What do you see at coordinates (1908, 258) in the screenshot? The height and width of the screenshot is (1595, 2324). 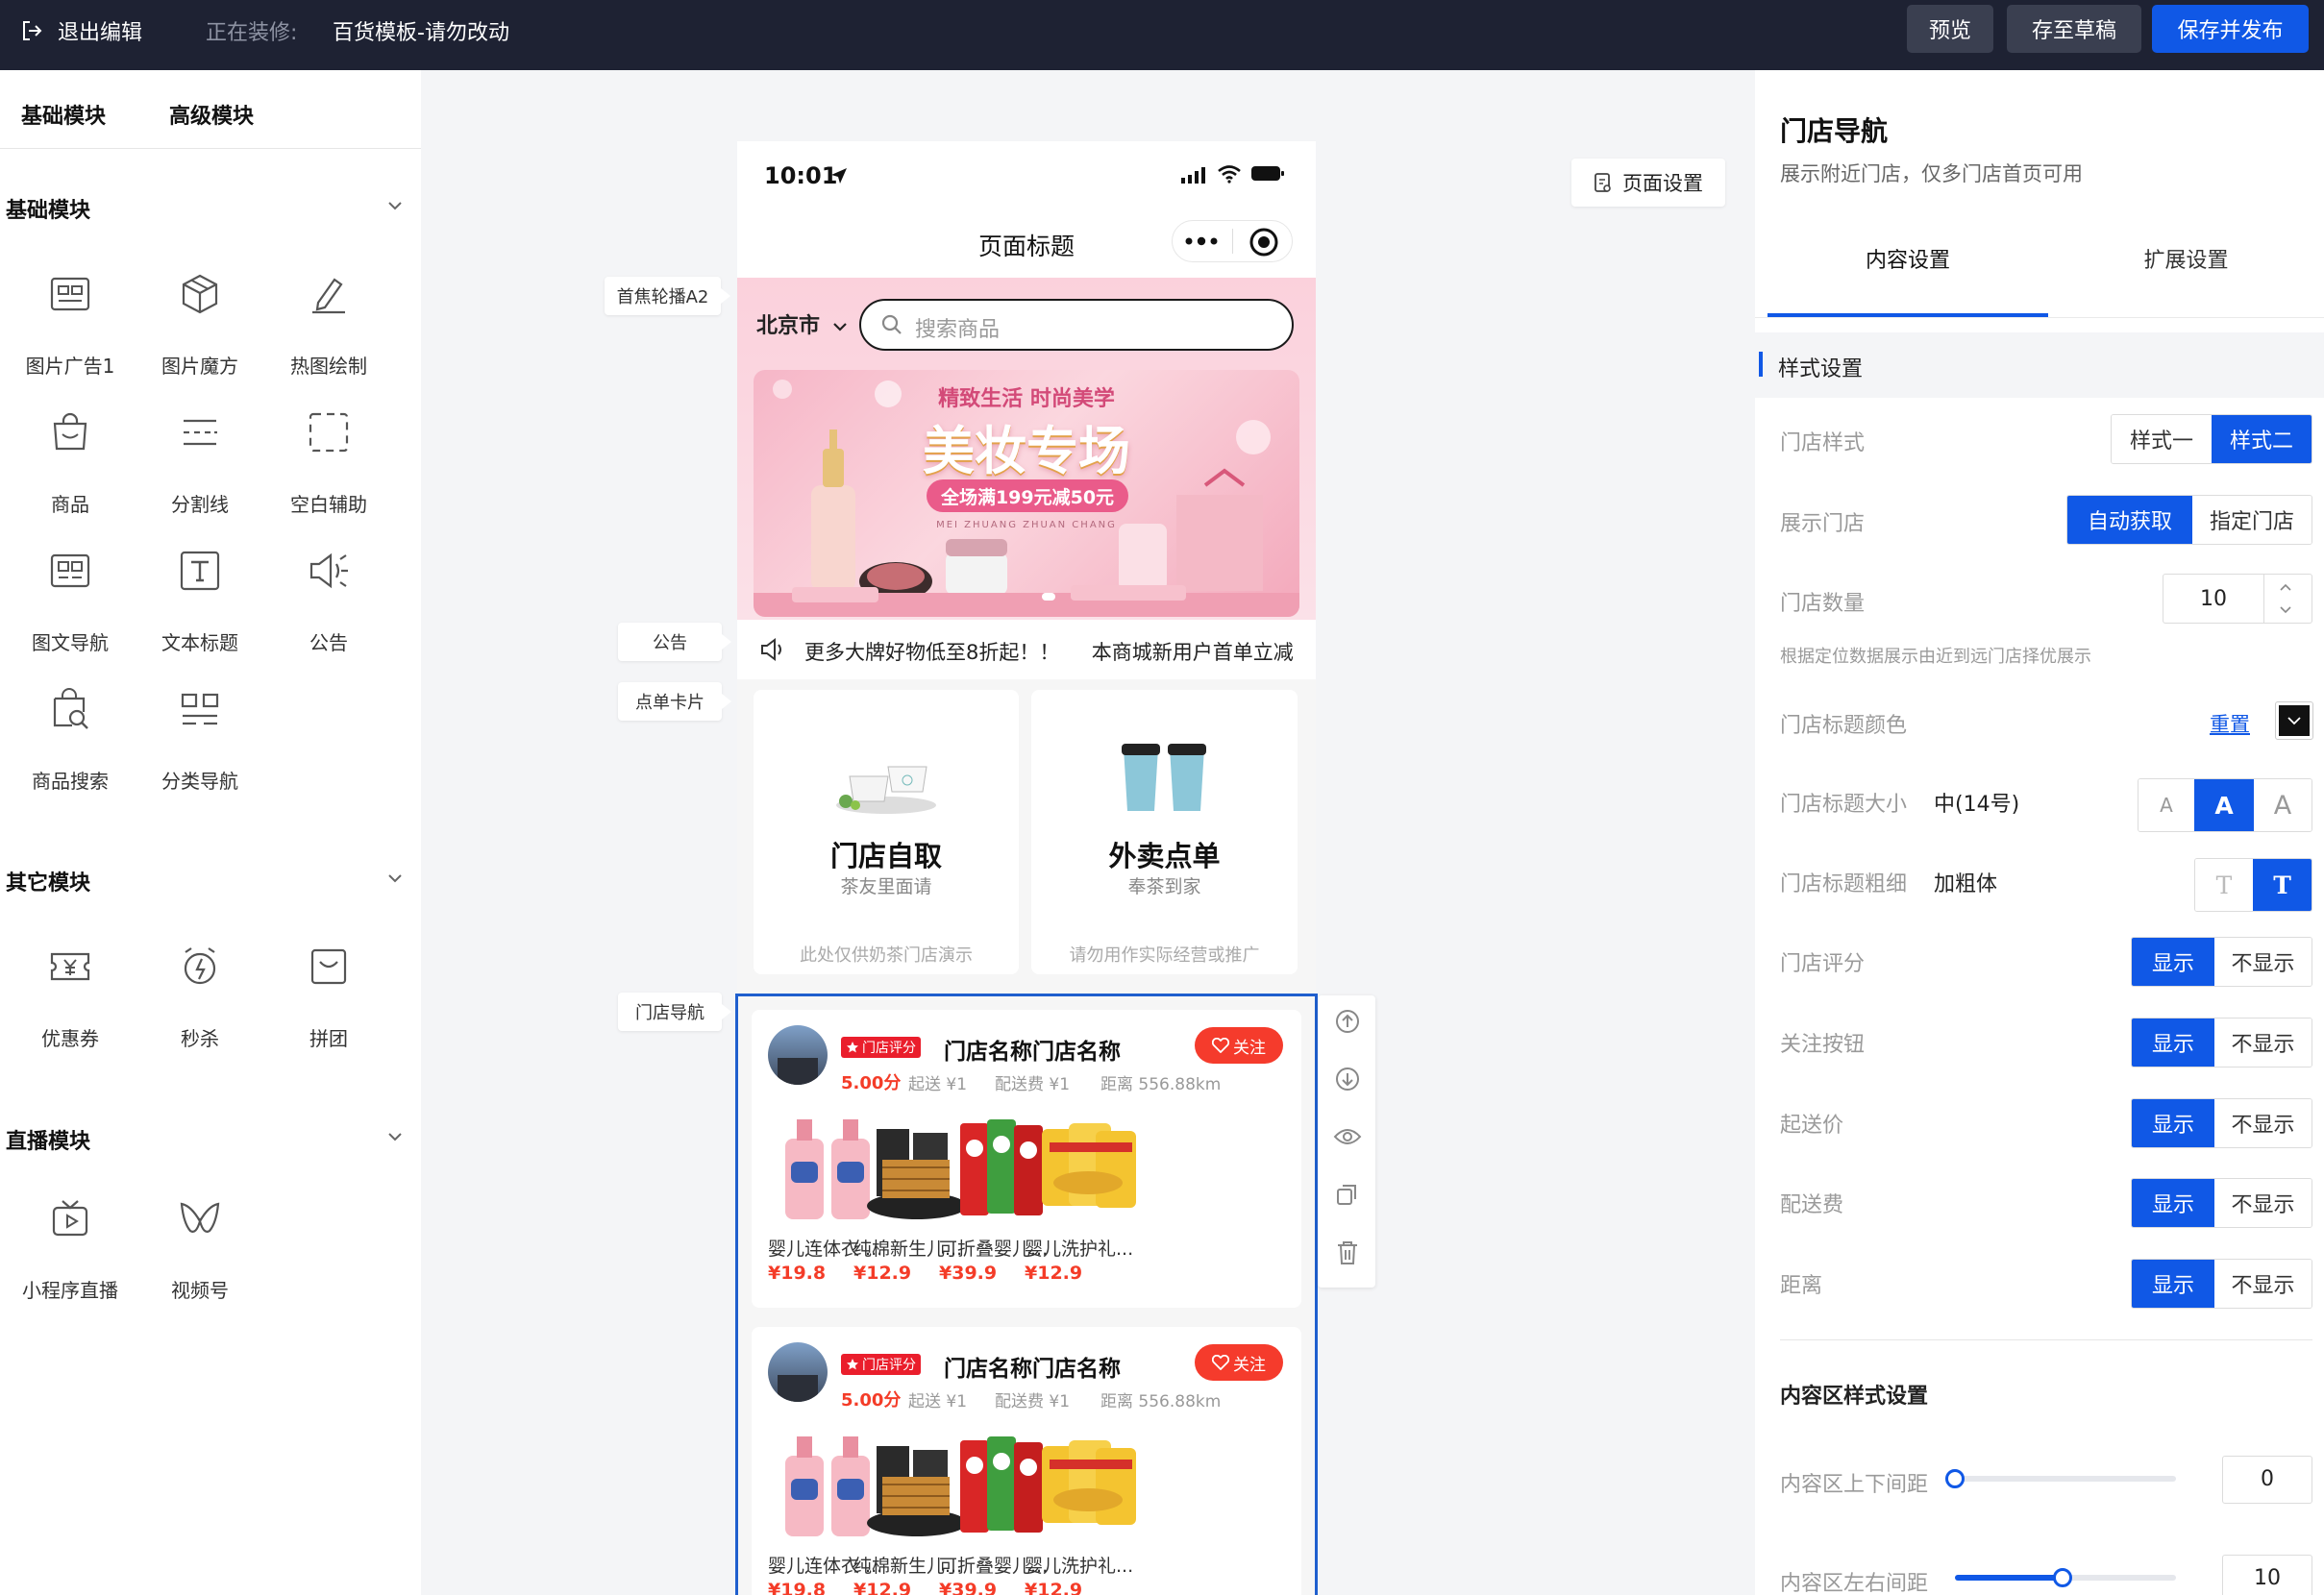 I see `tab-content-settings: 内容设置` at bounding box center [1908, 258].